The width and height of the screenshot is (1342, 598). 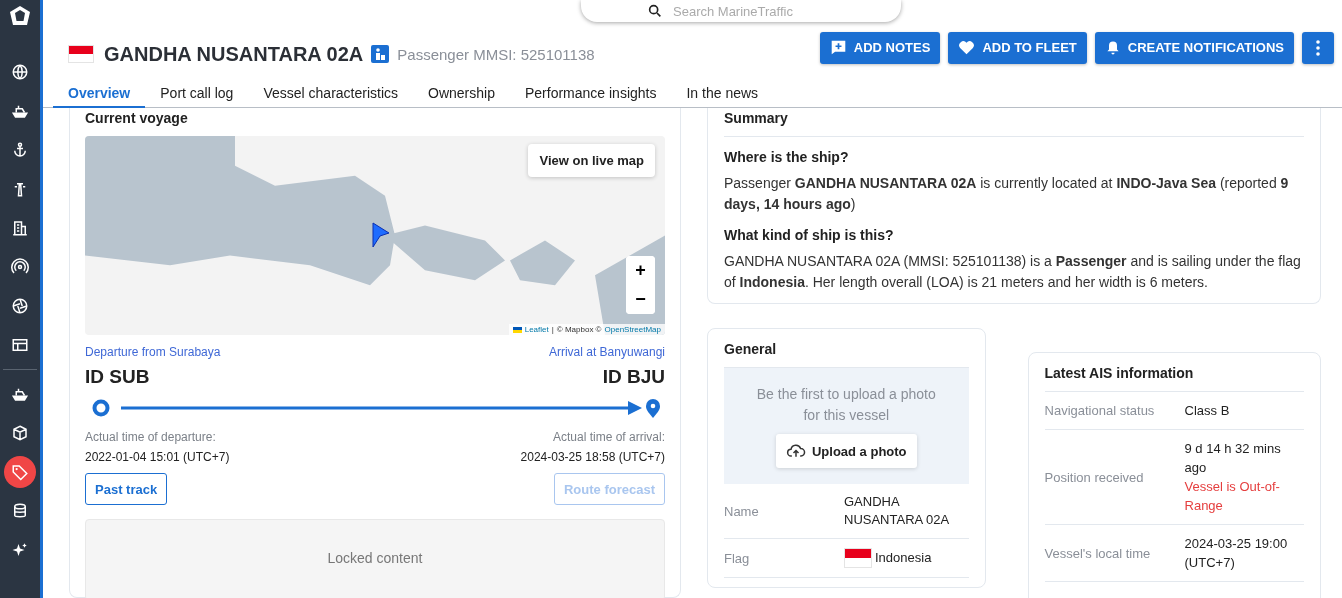 What do you see at coordinates (151, 437) in the screenshot?
I see `time-label: Actual time of departure:` at bounding box center [151, 437].